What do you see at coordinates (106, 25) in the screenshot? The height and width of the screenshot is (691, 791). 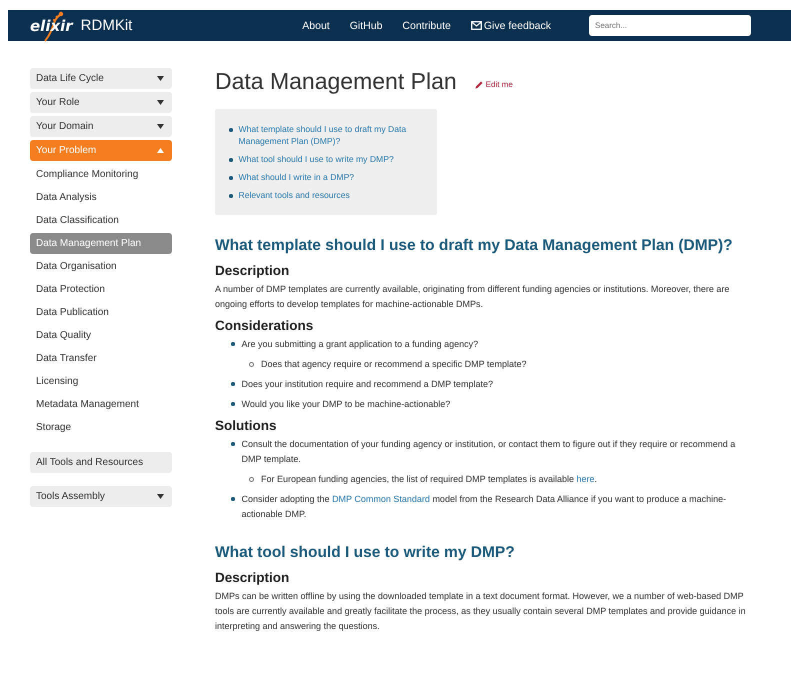 I see `site-title: RDMKit` at bounding box center [106, 25].